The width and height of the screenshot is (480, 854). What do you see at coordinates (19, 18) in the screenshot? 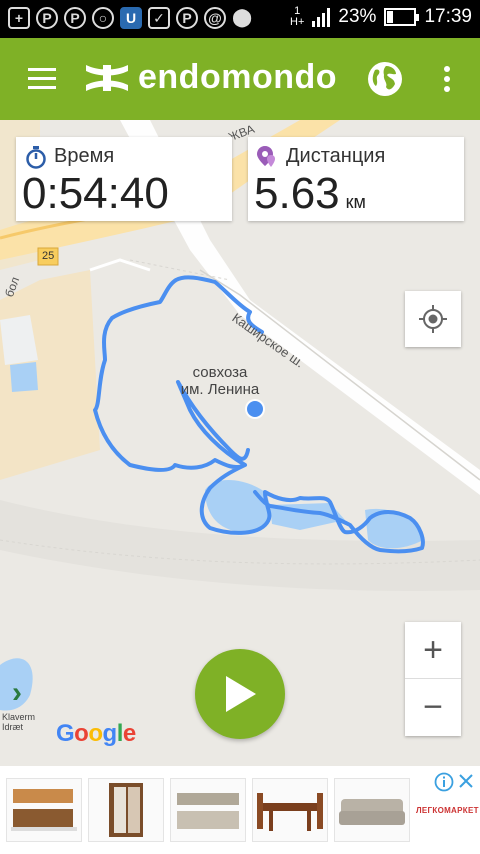
I see `plus-icon: +` at bounding box center [19, 18].